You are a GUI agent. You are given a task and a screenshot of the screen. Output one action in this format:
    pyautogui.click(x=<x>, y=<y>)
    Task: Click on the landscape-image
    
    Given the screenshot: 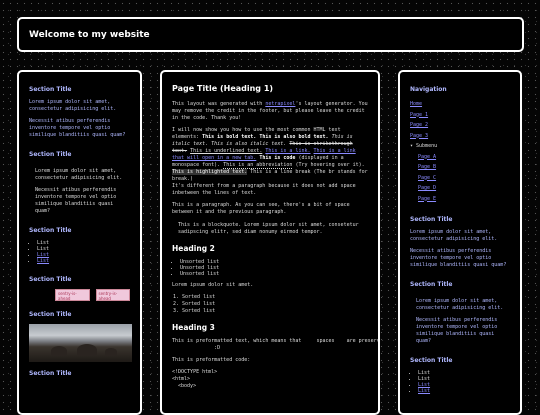 What is the action you would take?
    pyautogui.click(x=80, y=343)
    